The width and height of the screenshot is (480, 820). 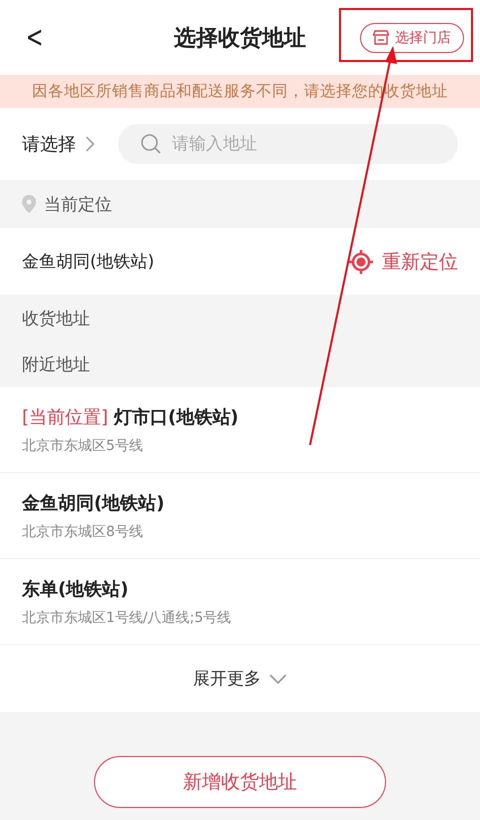 I want to click on relocate-button: 重新定位, so click(x=403, y=261).